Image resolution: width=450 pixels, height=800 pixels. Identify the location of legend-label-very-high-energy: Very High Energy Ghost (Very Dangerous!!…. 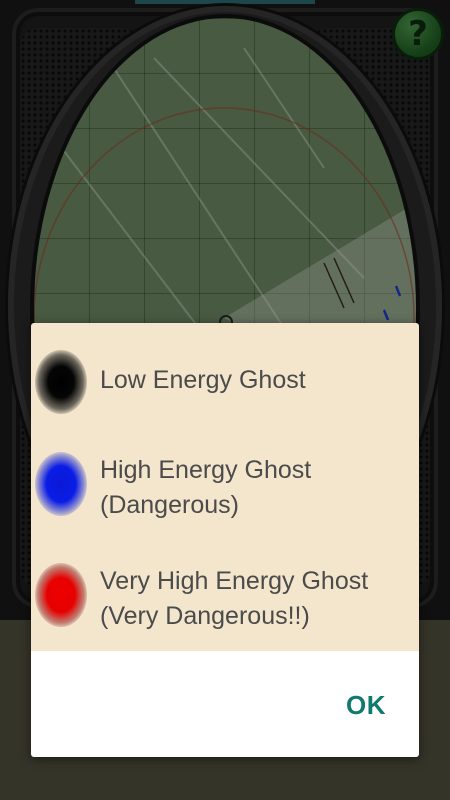
(234, 598).